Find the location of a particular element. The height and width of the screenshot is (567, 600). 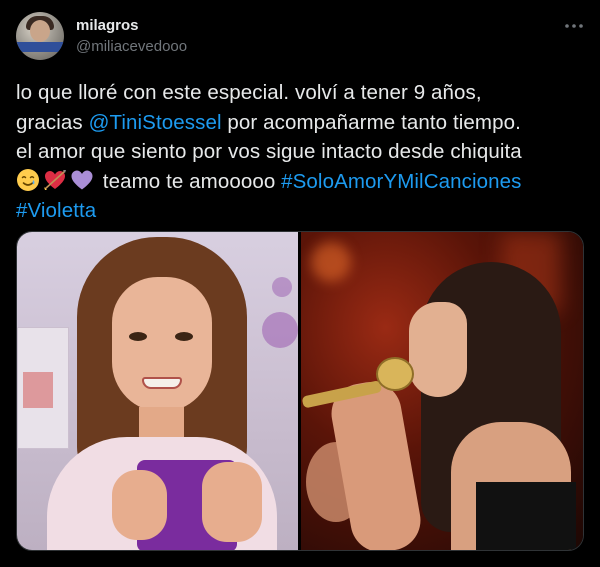

tweet-line-4: teamo te amooooo #SoloAmorYMilCanciones is located at coordinates (302, 182).